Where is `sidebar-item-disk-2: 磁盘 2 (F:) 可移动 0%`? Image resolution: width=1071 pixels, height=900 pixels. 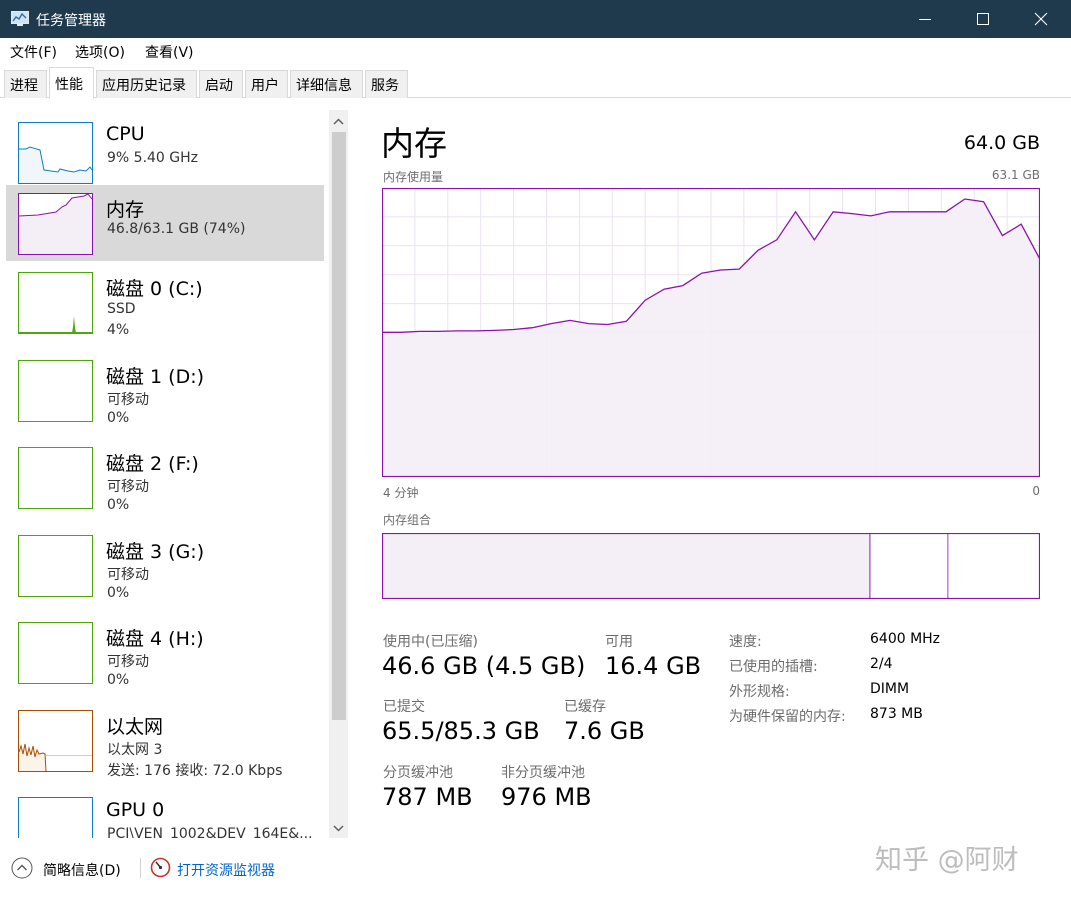
sidebar-item-disk-2: 磁盘 2 (F:) 可移动 0% is located at coordinates (165, 477).